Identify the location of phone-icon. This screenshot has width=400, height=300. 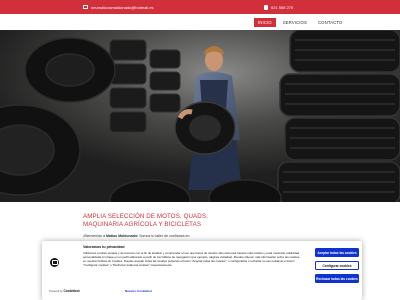
(266, 7).